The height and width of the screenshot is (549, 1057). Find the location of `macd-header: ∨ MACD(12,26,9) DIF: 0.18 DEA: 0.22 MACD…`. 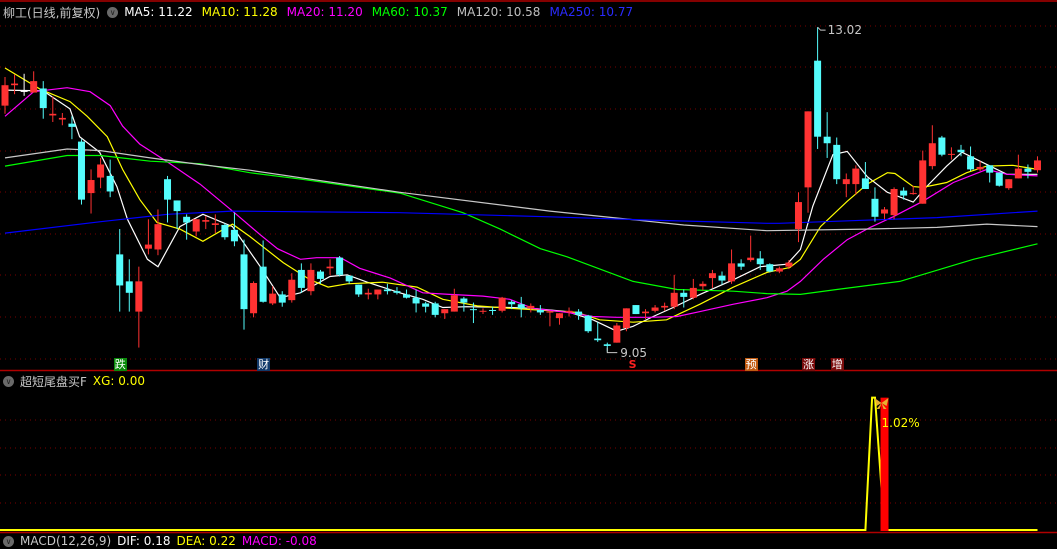

macd-header: ∨ MACD(12,26,9) DIF: 0.18 DEA: 0.22 MACD… is located at coordinates (161, 541).